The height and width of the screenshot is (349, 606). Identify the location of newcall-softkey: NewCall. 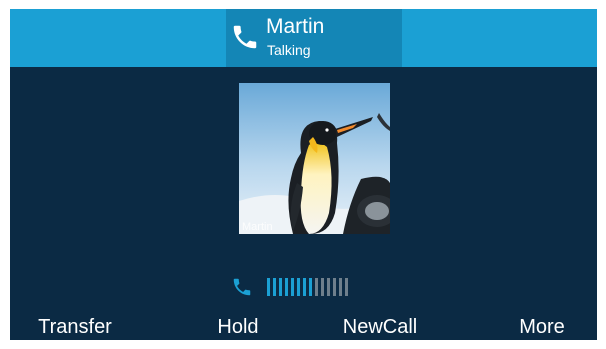
(380, 327).